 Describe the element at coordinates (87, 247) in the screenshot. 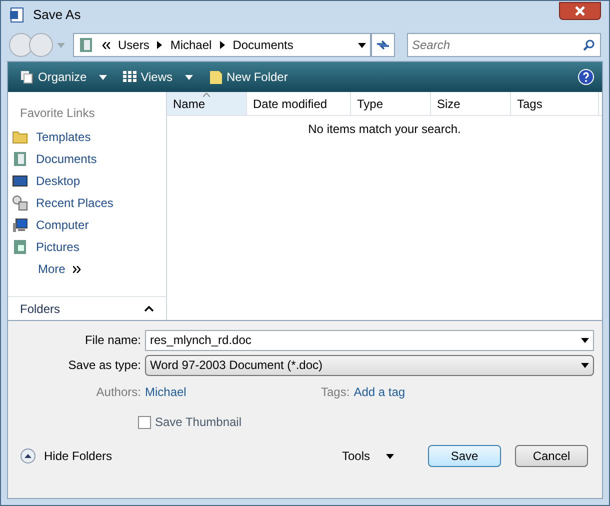

I see `sidebar-item: Pictures` at that location.